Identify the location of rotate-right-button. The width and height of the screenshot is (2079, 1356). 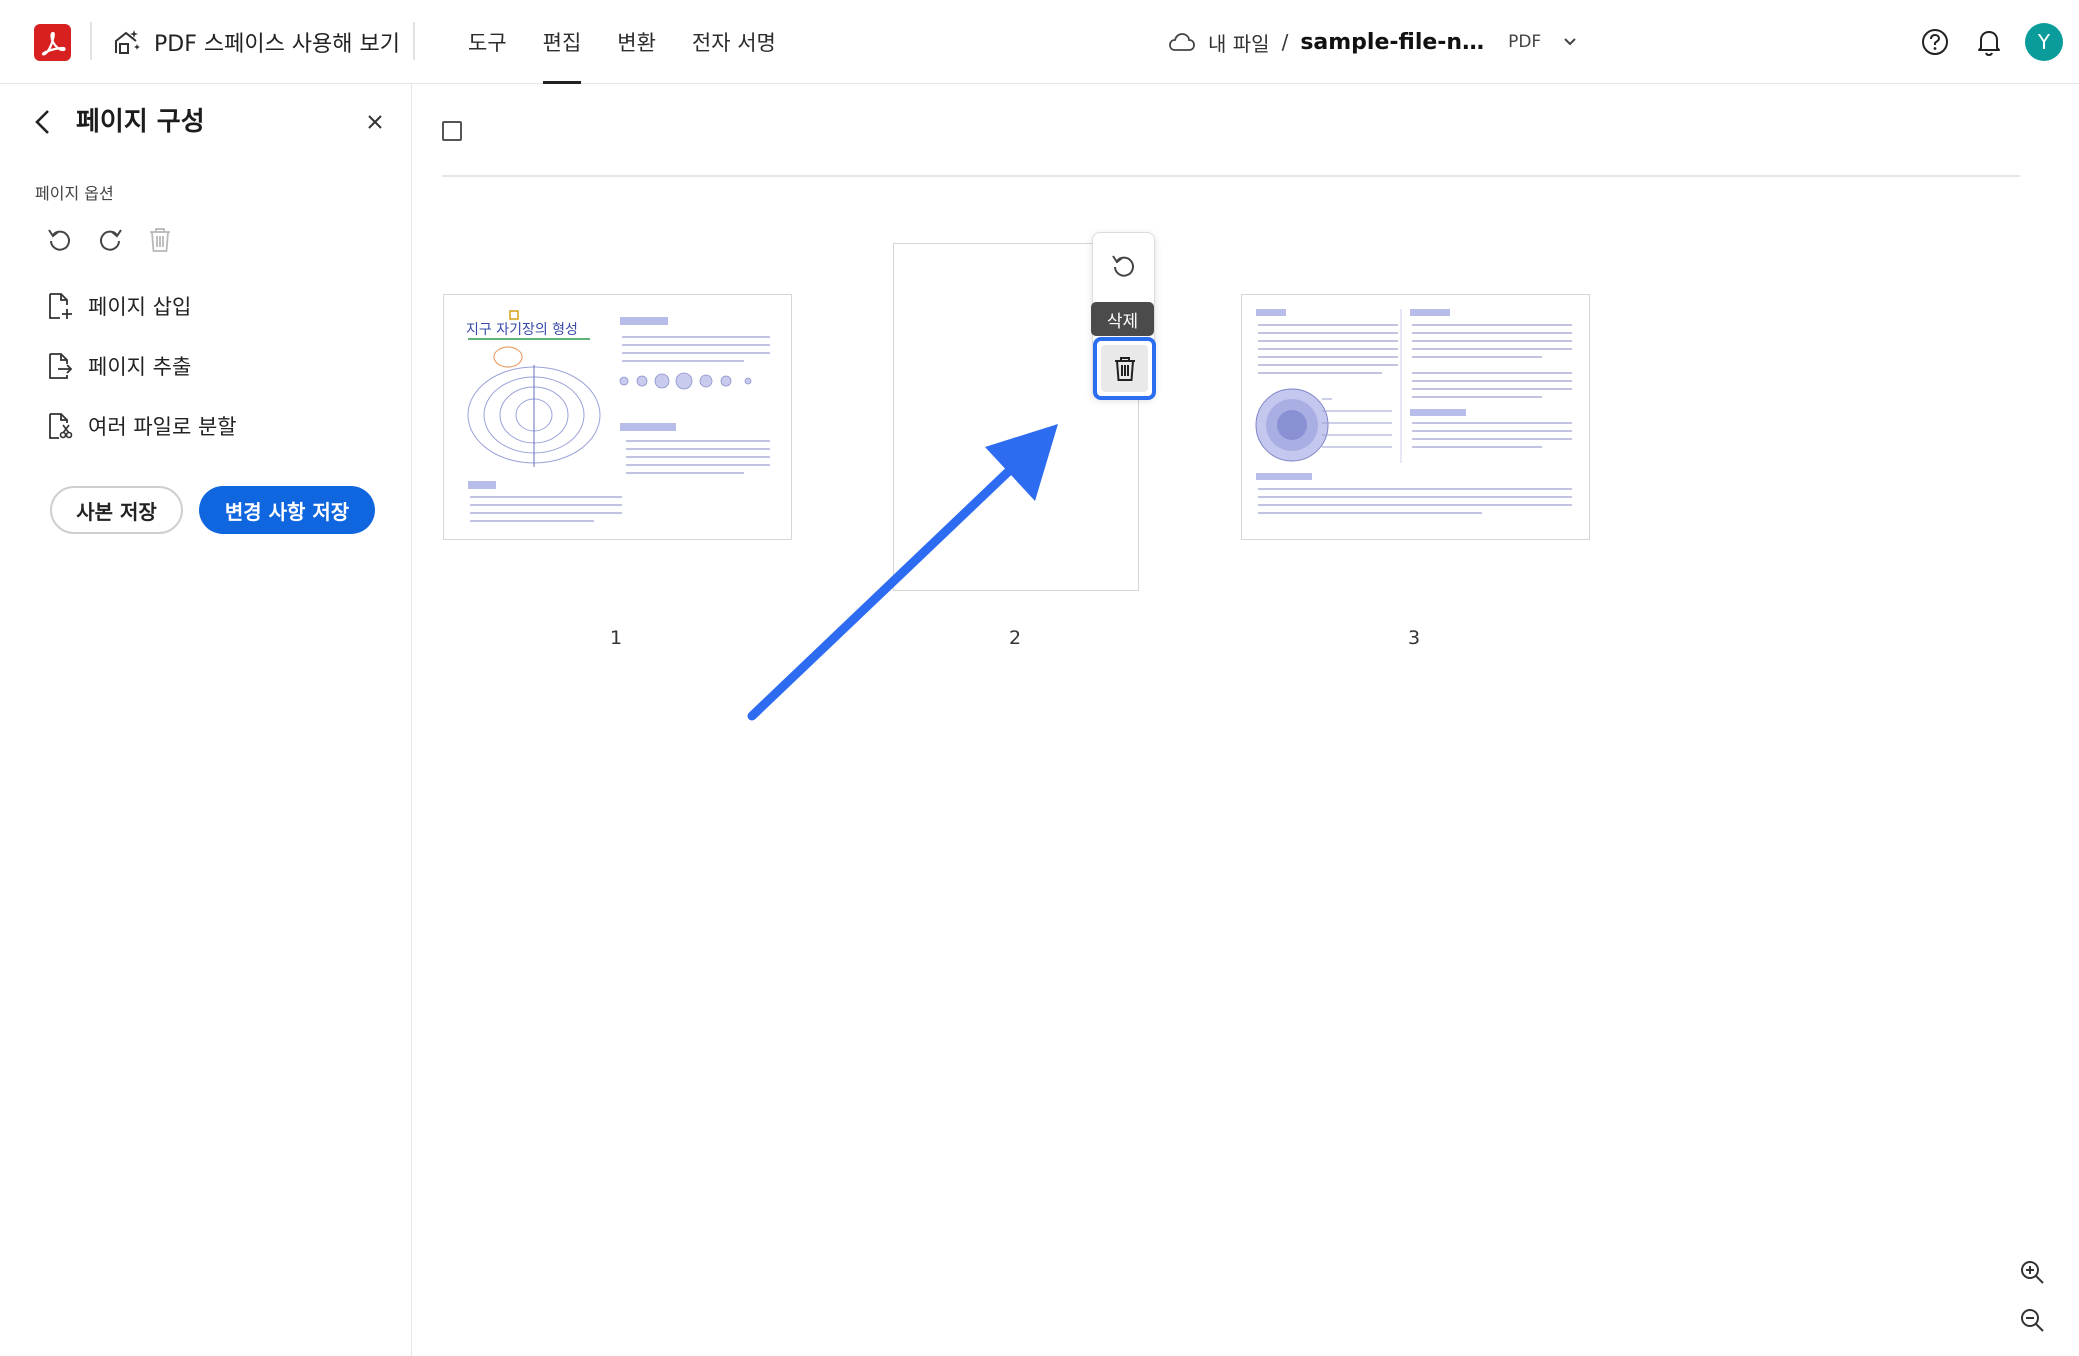
(110, 240).